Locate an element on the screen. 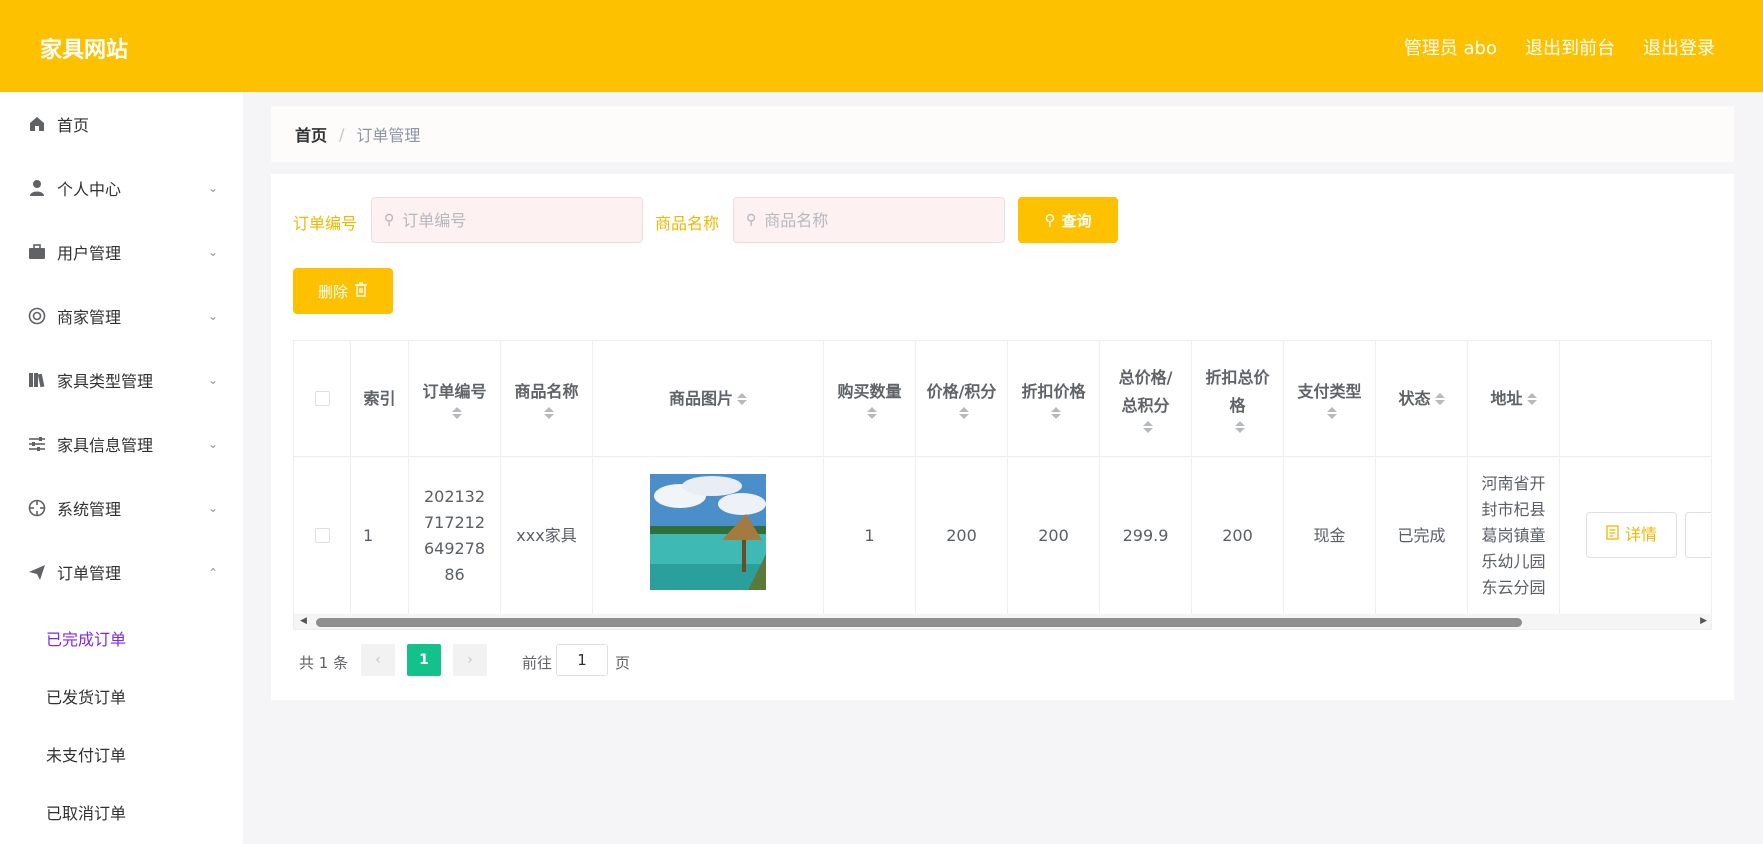 This screenshot has height=844, width=1763. page-number-active: 1 is located at coordinates (424, 660).